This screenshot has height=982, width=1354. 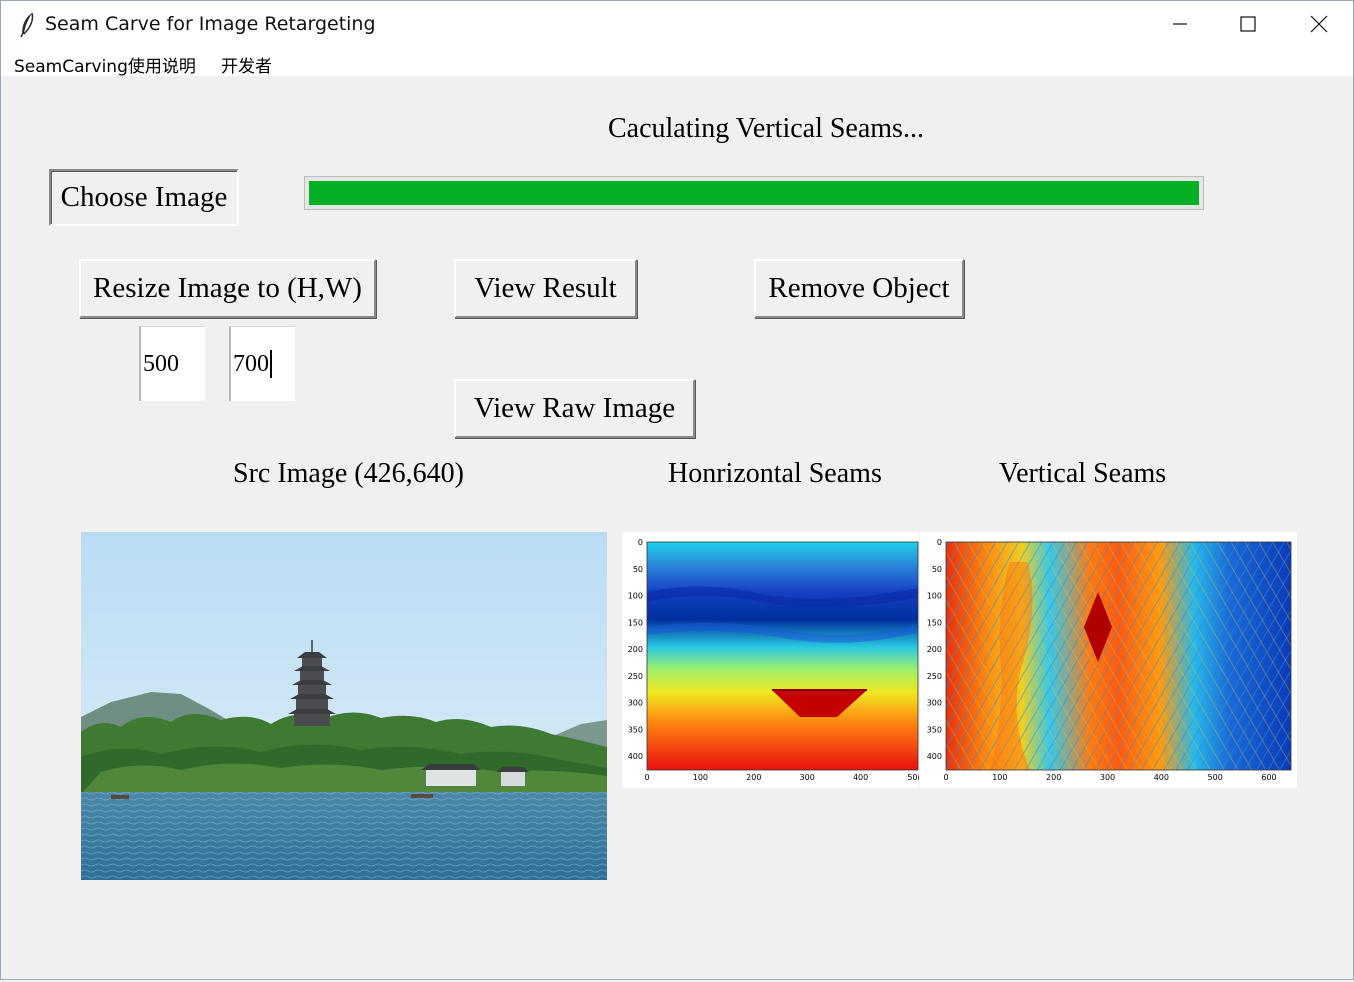 What do you see at coordinates (271, 364) in the screenshot?
I see `text-caret` at bounding box center [271, 364].